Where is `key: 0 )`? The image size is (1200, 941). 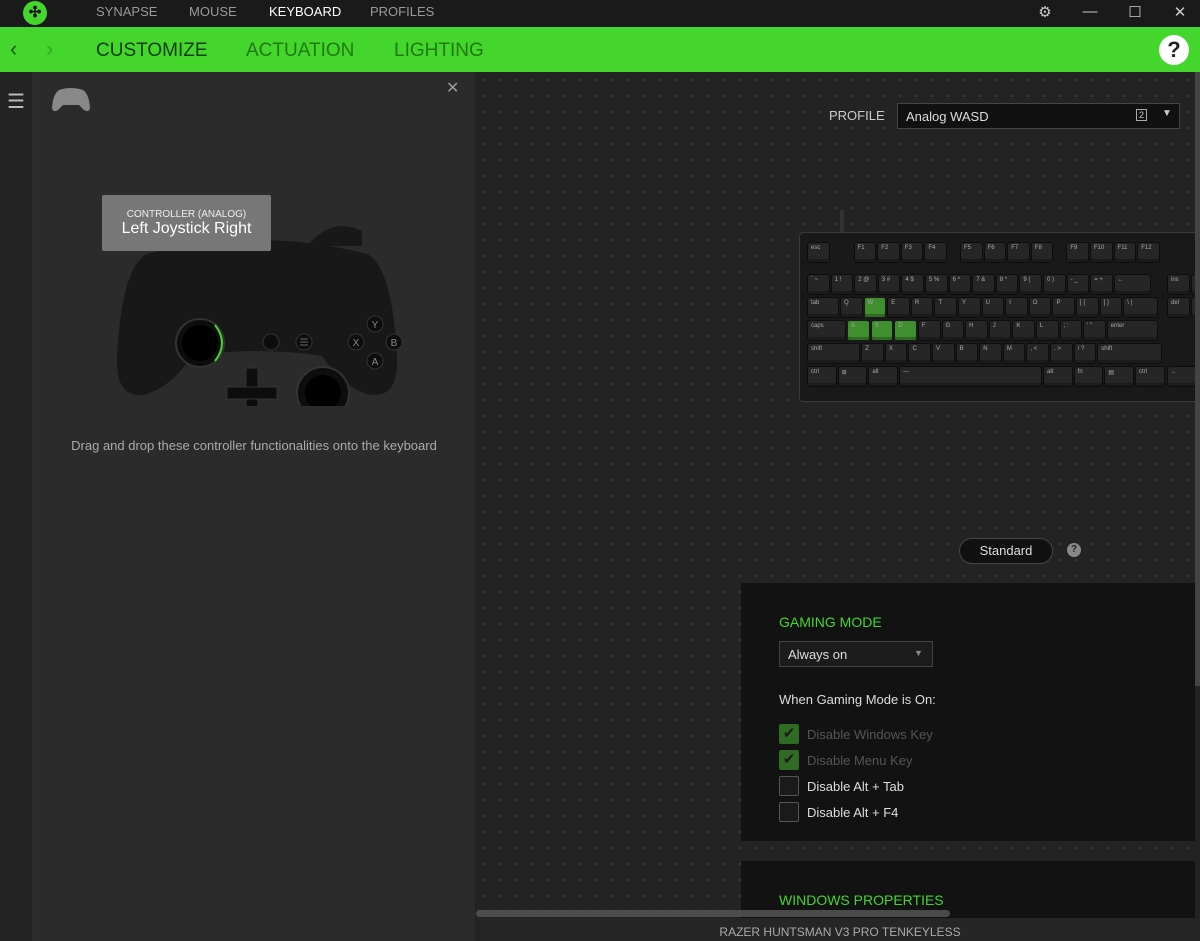
key: 0 ) is located at coordinates (1054, 284).